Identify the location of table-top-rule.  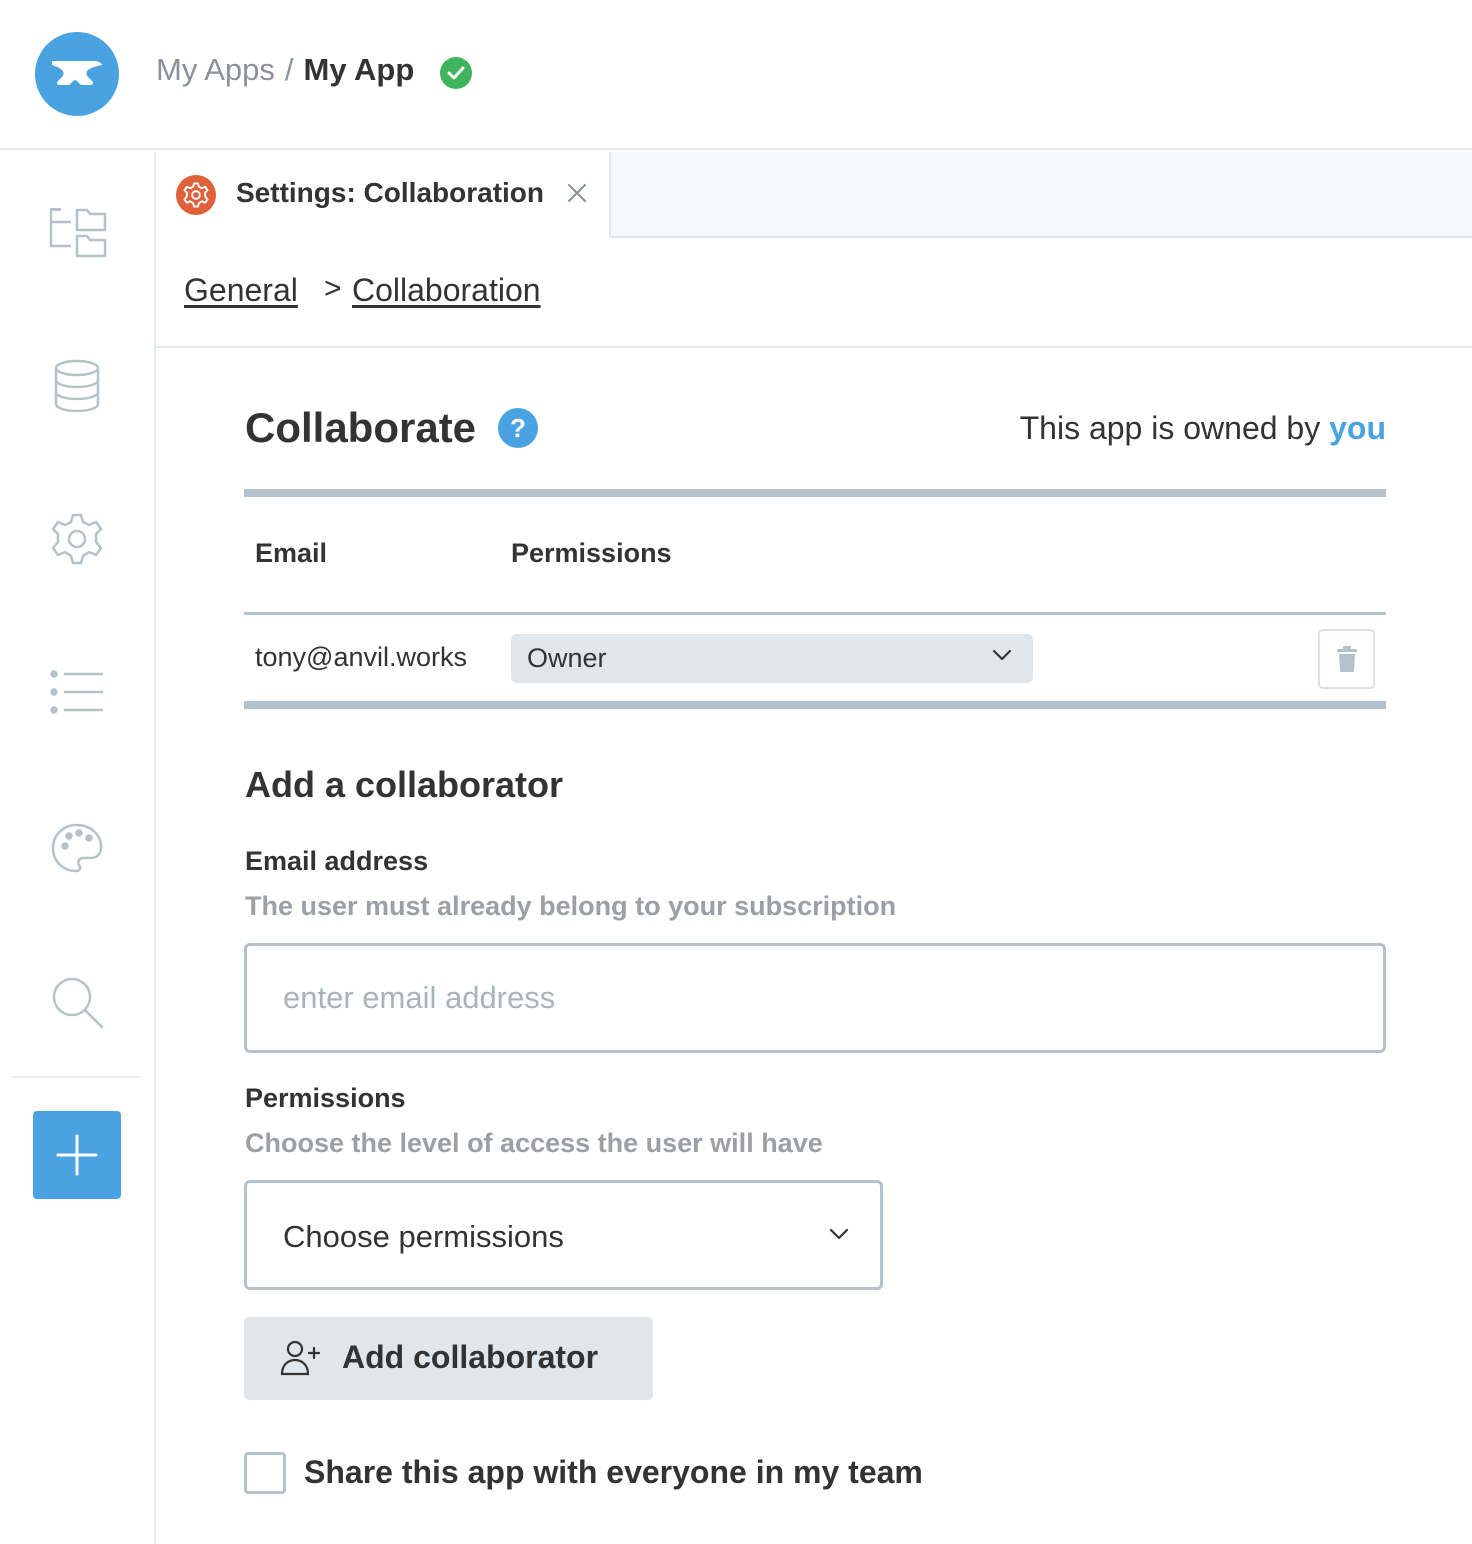
(815, 493).